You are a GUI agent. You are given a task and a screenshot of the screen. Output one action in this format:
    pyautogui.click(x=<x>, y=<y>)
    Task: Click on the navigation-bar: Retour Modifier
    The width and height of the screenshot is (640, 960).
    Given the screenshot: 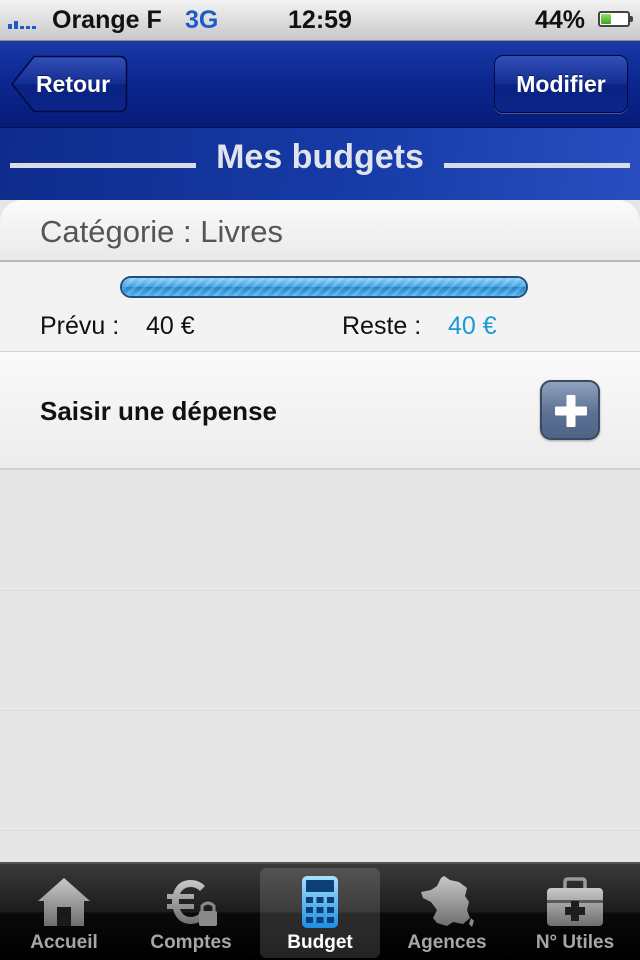 What is the action you would take?
    pyautogui.click(x=320, y=84)
    